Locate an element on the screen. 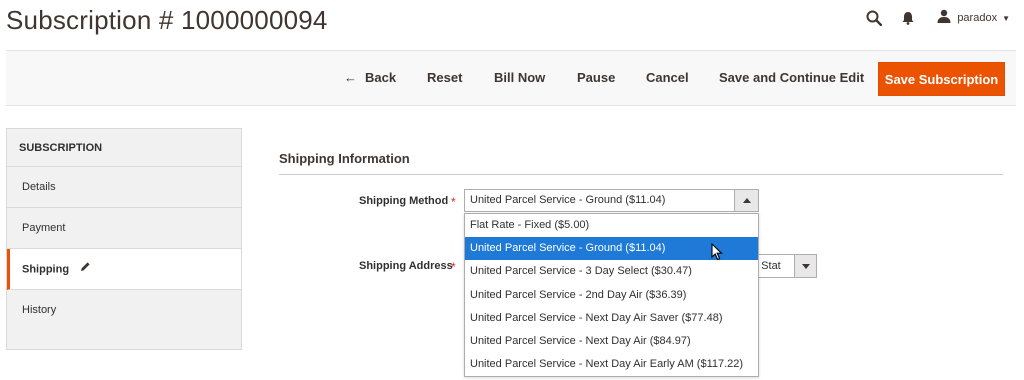 The width and height of the screenshot is (1024, 380). dropdown-option-selected: United Parcel Service - Ground ($11.04) is located at coordinates (611, 249).